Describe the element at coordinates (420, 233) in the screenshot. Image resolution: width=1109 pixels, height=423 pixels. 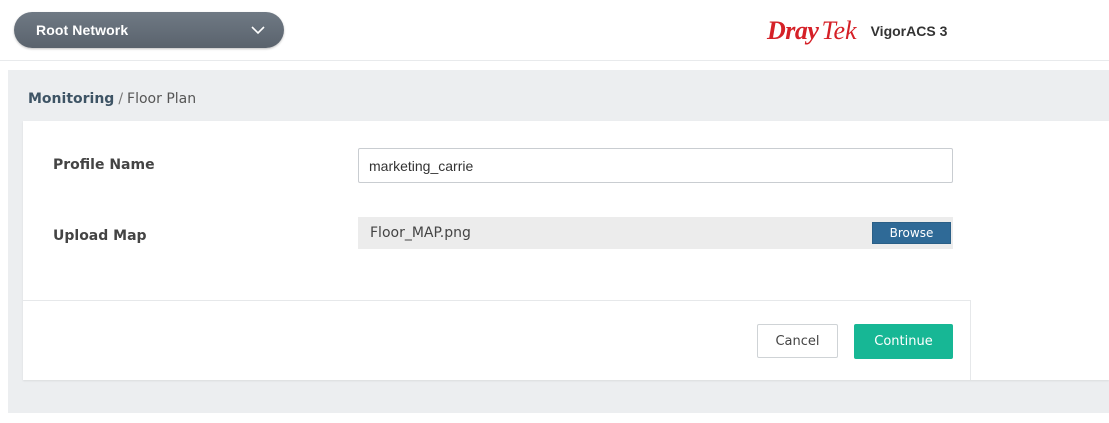
I see `upload-file-name: Floor_MAP.png` at that location.